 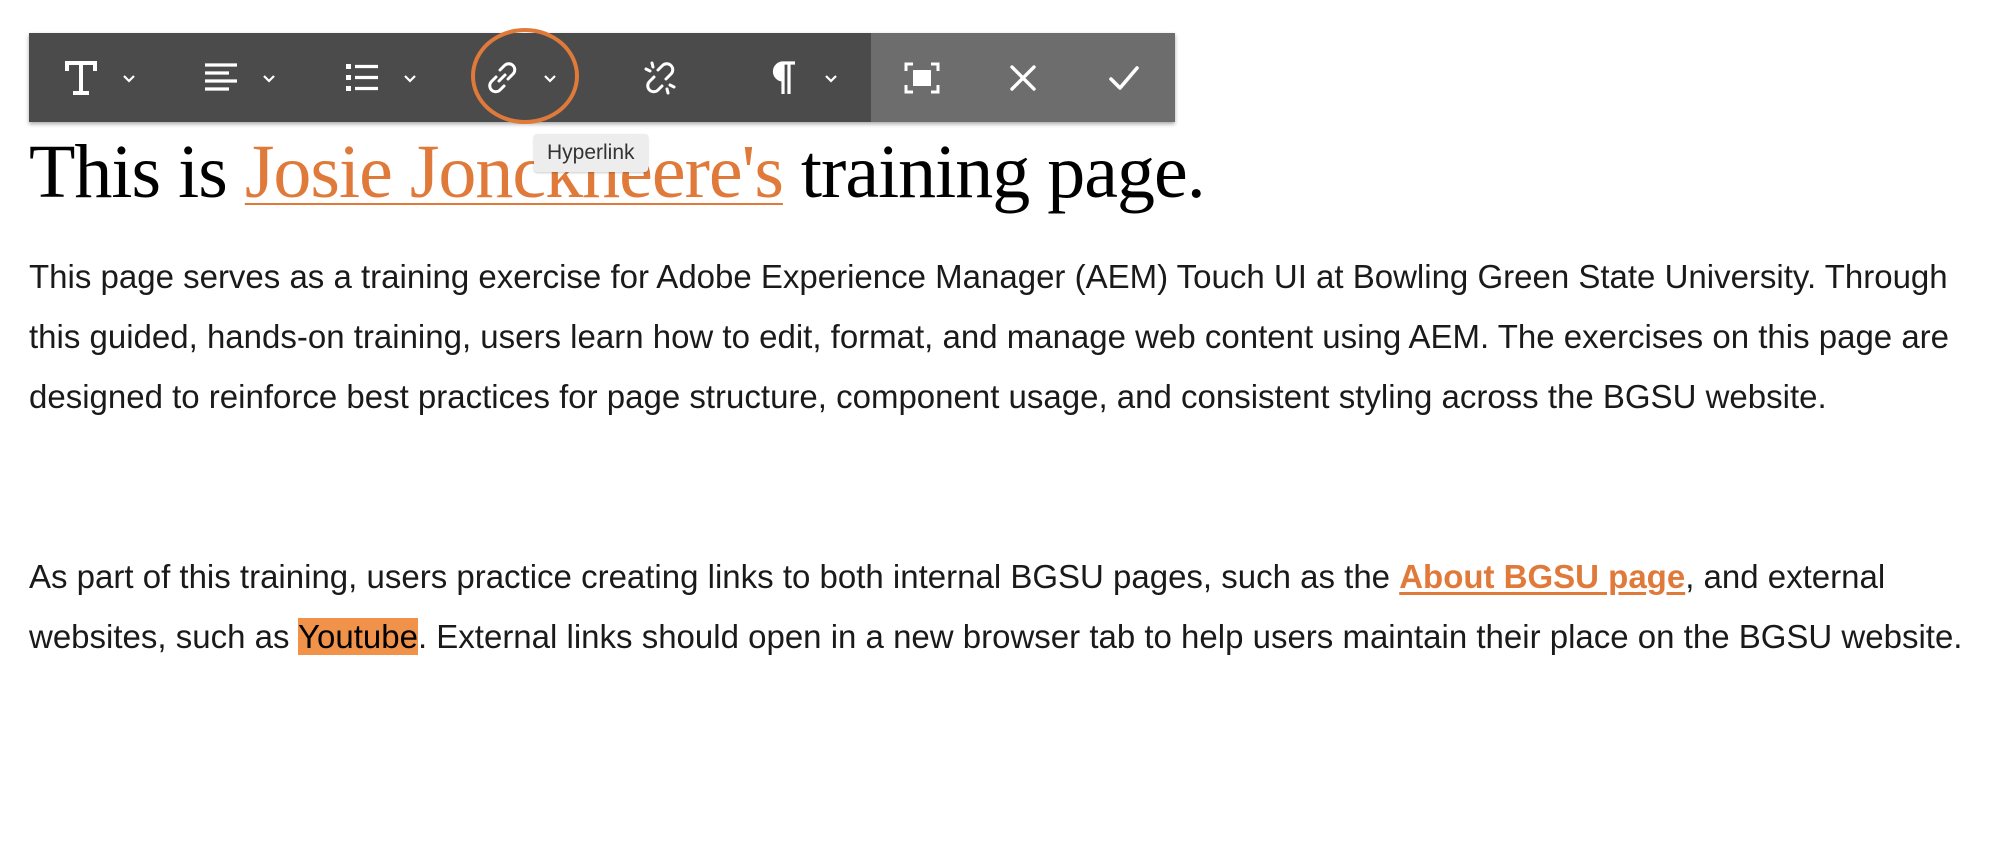 I want to click on bulleted-list-icon, so click(x=362, y=78).